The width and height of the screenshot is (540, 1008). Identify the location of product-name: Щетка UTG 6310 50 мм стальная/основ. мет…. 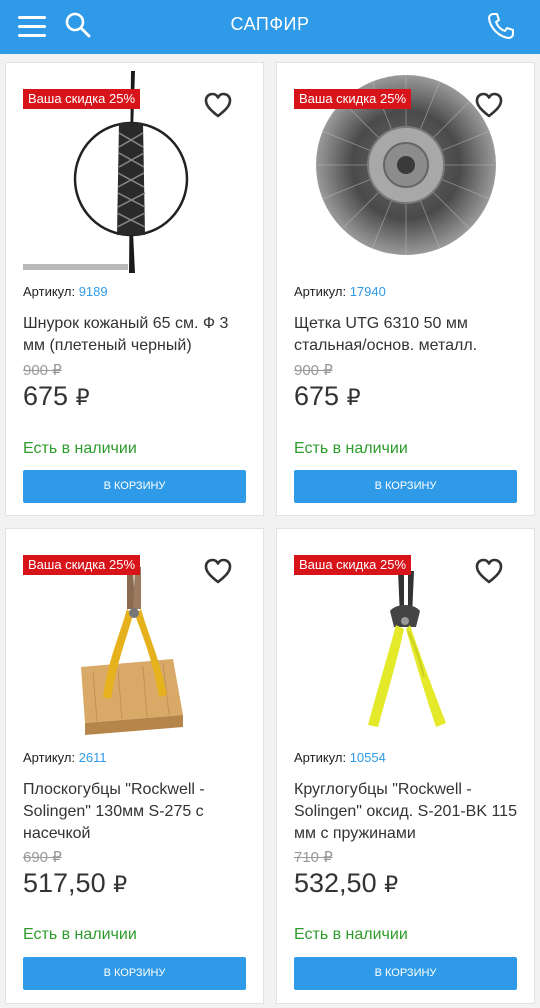
(406, 335).